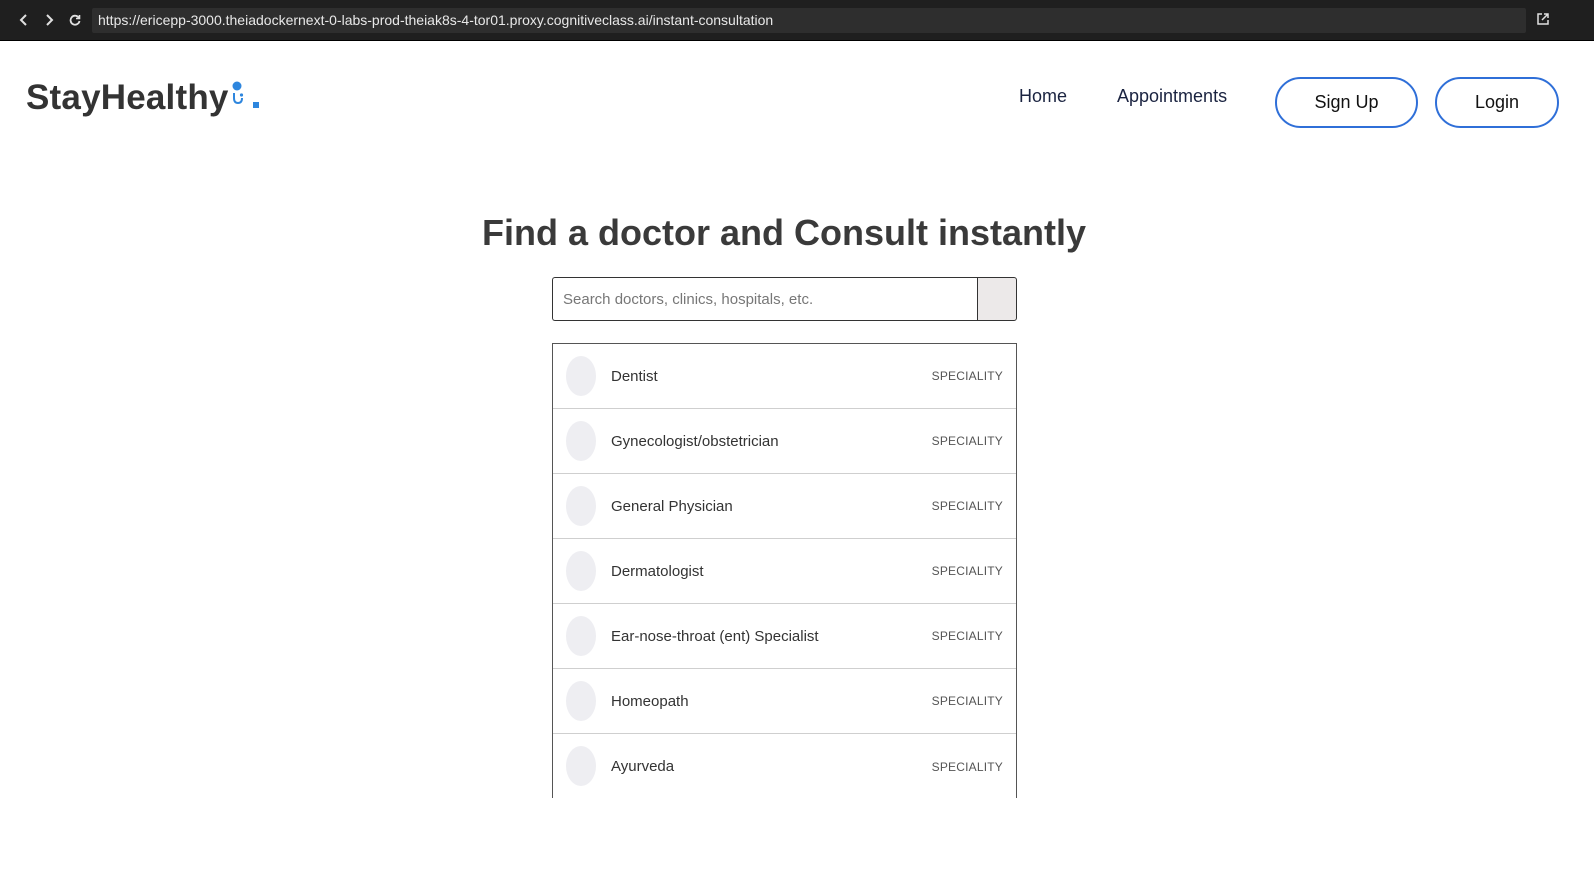  Describe the element at coordinates (75, 20) in the screenshot. I see `reload-icon` at that location.